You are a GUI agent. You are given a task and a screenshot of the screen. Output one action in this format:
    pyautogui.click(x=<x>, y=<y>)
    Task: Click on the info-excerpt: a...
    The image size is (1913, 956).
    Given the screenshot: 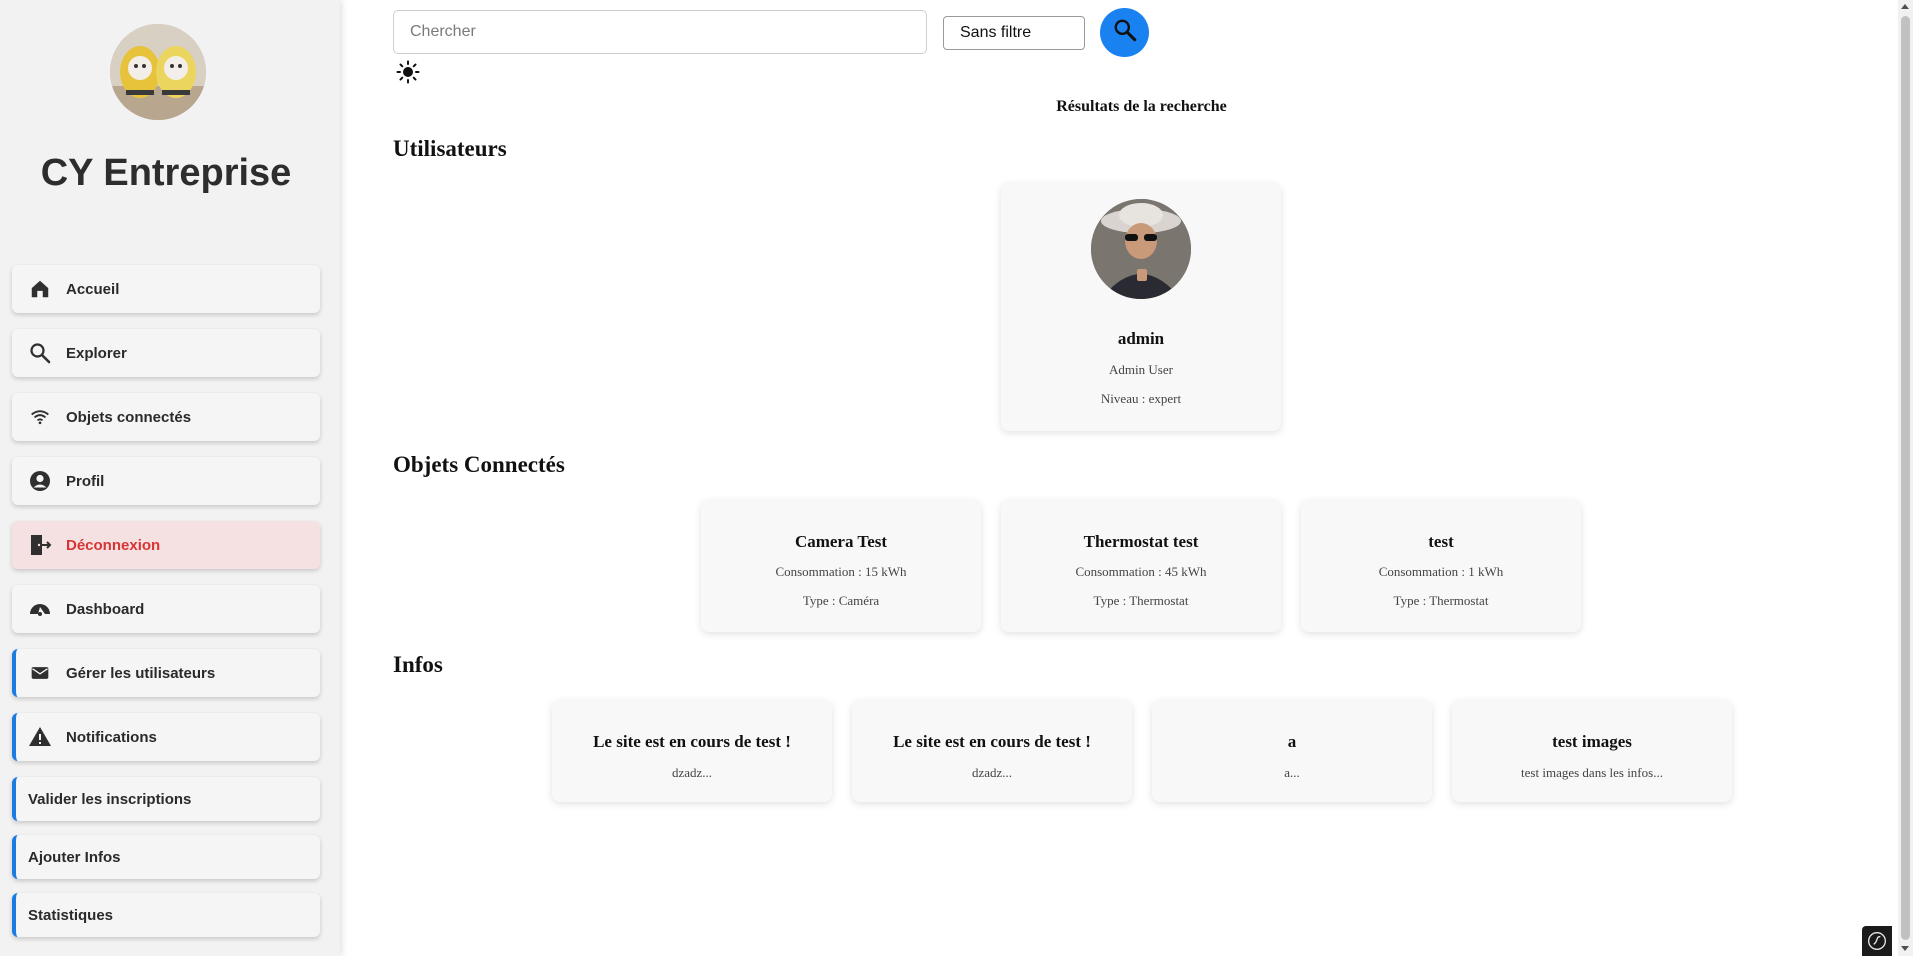 What is the action you would take?
    pyautogui.click(x=1292, y=772)
    